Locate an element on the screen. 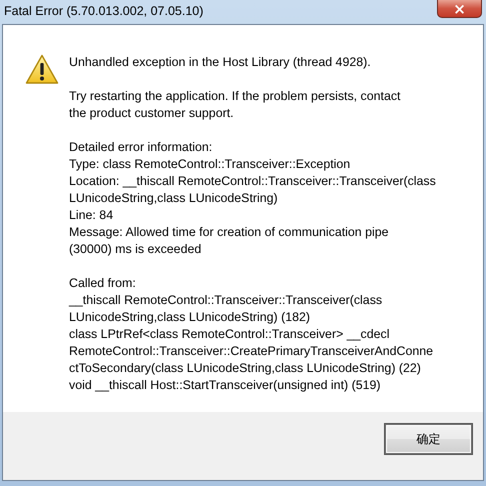 Image resolution: width=486 pixels, height=486 pixels. message-text: Try restarting the application. If the problem persists, contact the product customer support. is located at coordinates (235, 105).